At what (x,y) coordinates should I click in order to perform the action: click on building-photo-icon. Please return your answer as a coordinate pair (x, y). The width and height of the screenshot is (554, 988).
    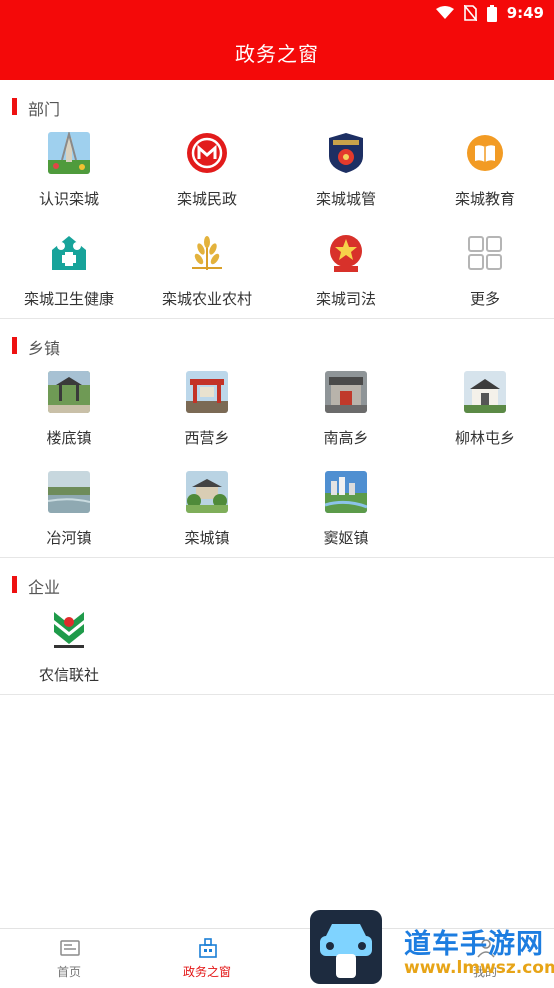
    Looking at the image, I should click on (346, 392).